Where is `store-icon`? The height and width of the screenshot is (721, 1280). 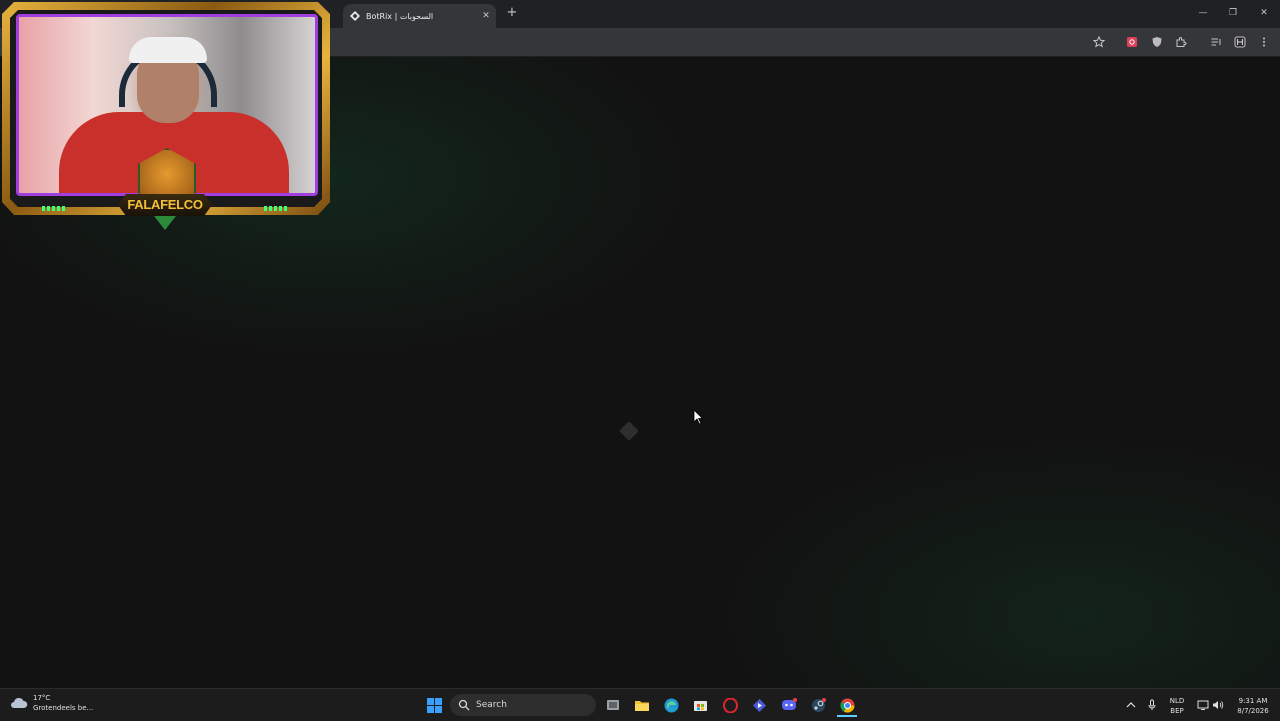
store-icon is located at coordinates (700, 705).